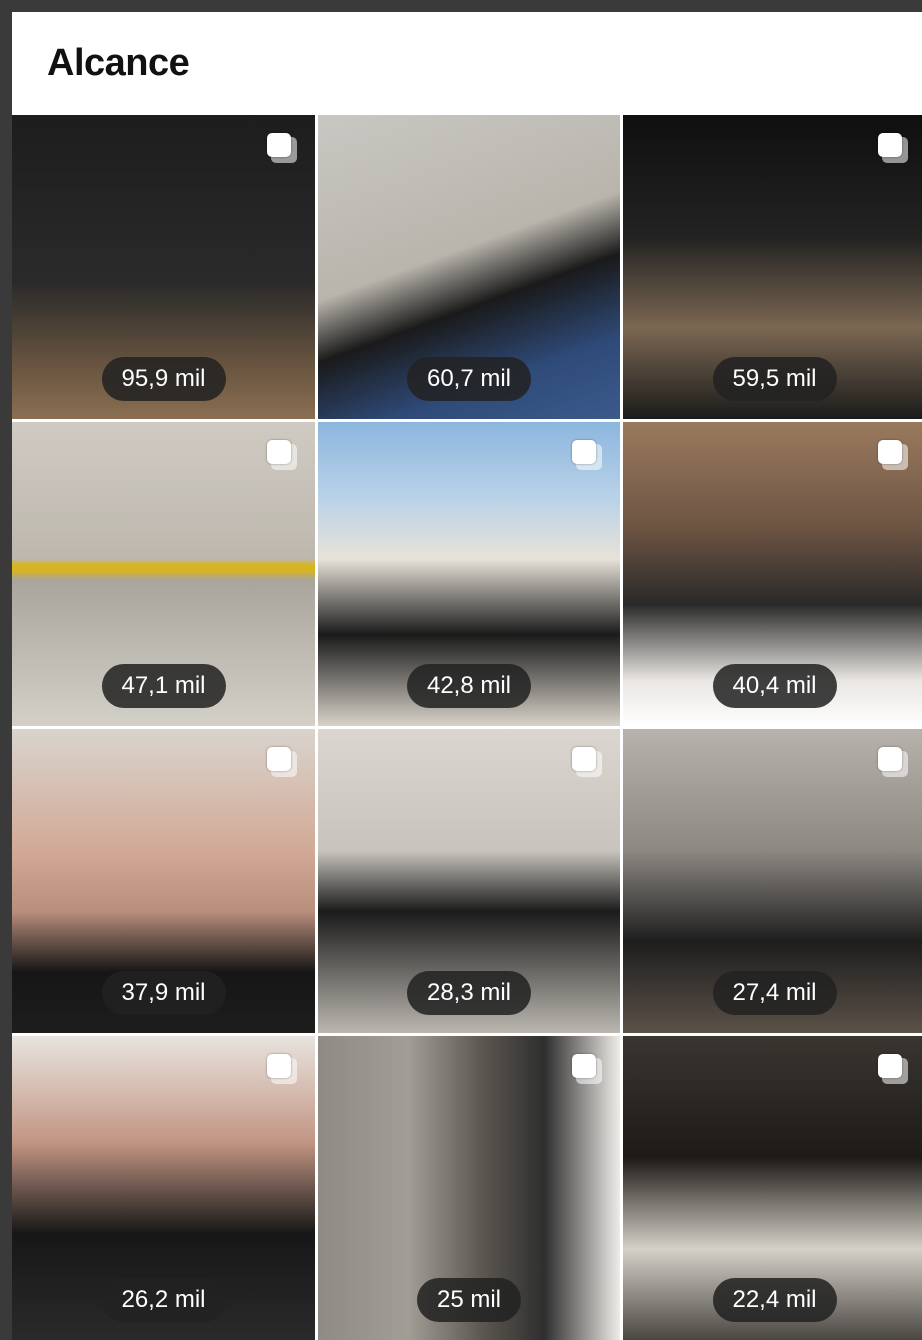  I want to click on reach-badge: 27,4 mil, so click(774, 993).